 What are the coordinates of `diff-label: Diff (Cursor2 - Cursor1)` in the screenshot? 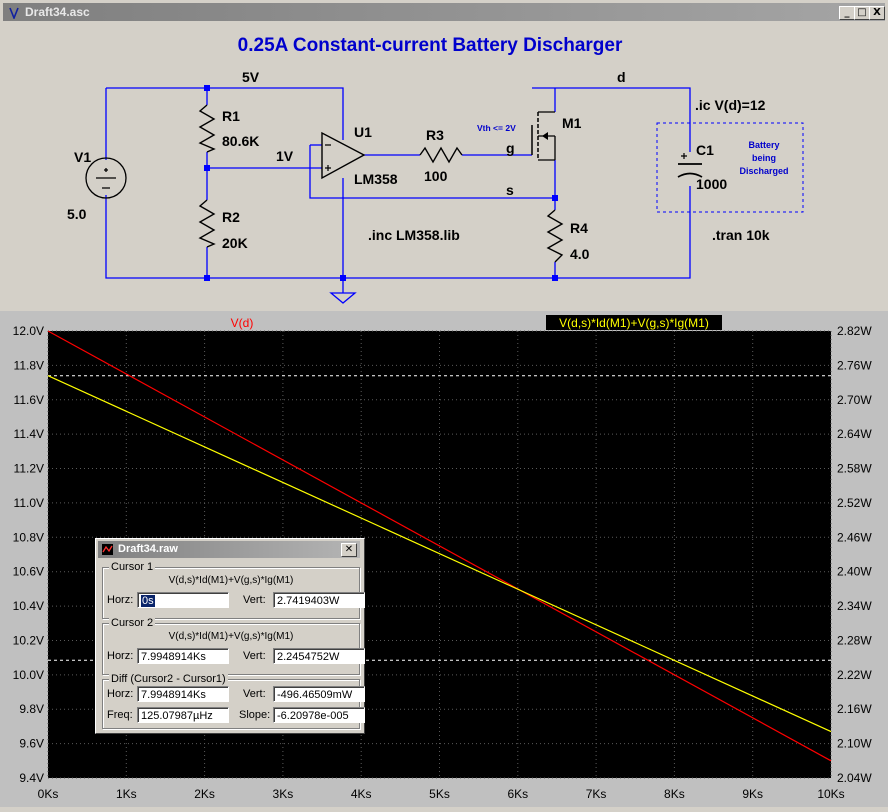 It's located at (168, 679).